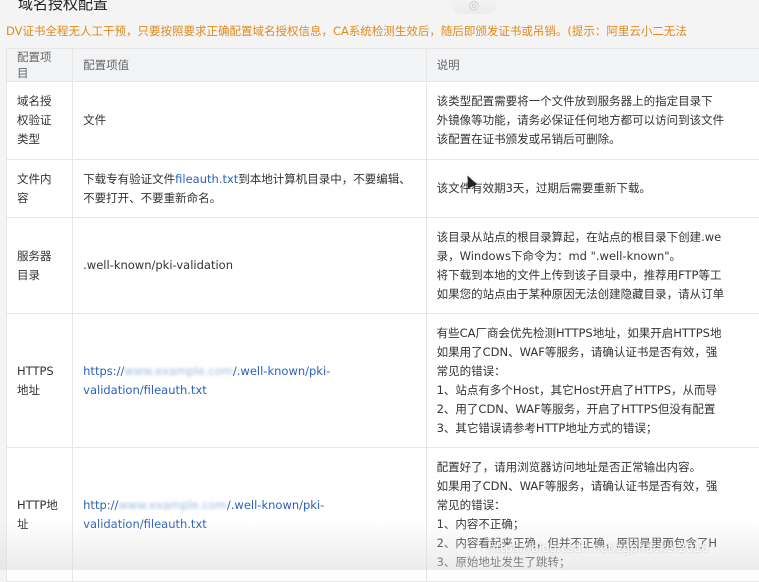  Describe the element at coordinates (598, 548) in the screenshot. I see `watermark-text: https://blog.csdn.net/zgphacker2010` at that location.